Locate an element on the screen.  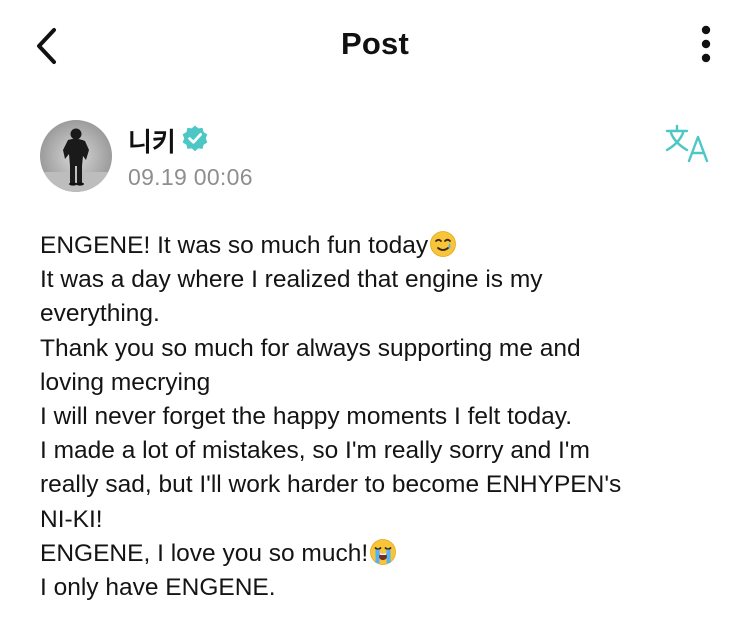
loudly-crying-face-icon is located at coordinates (383, 552).